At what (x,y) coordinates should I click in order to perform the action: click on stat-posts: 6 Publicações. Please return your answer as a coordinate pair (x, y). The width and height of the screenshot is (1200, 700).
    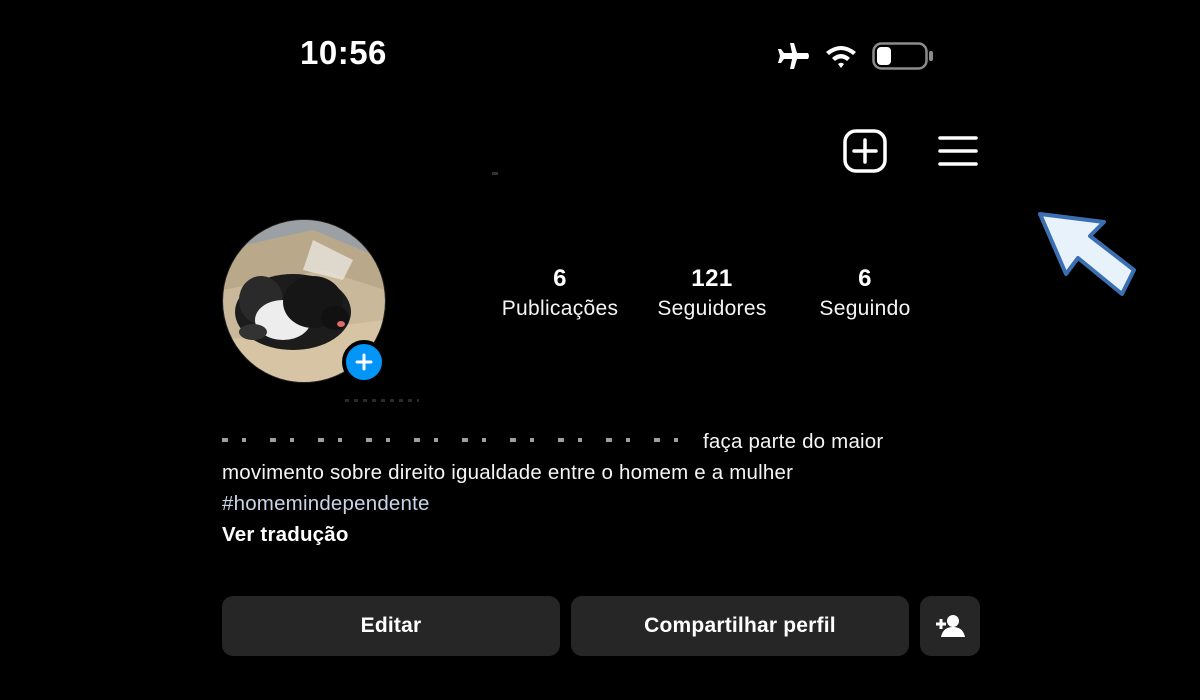
    Looking at the image, I should click on (560, 294).